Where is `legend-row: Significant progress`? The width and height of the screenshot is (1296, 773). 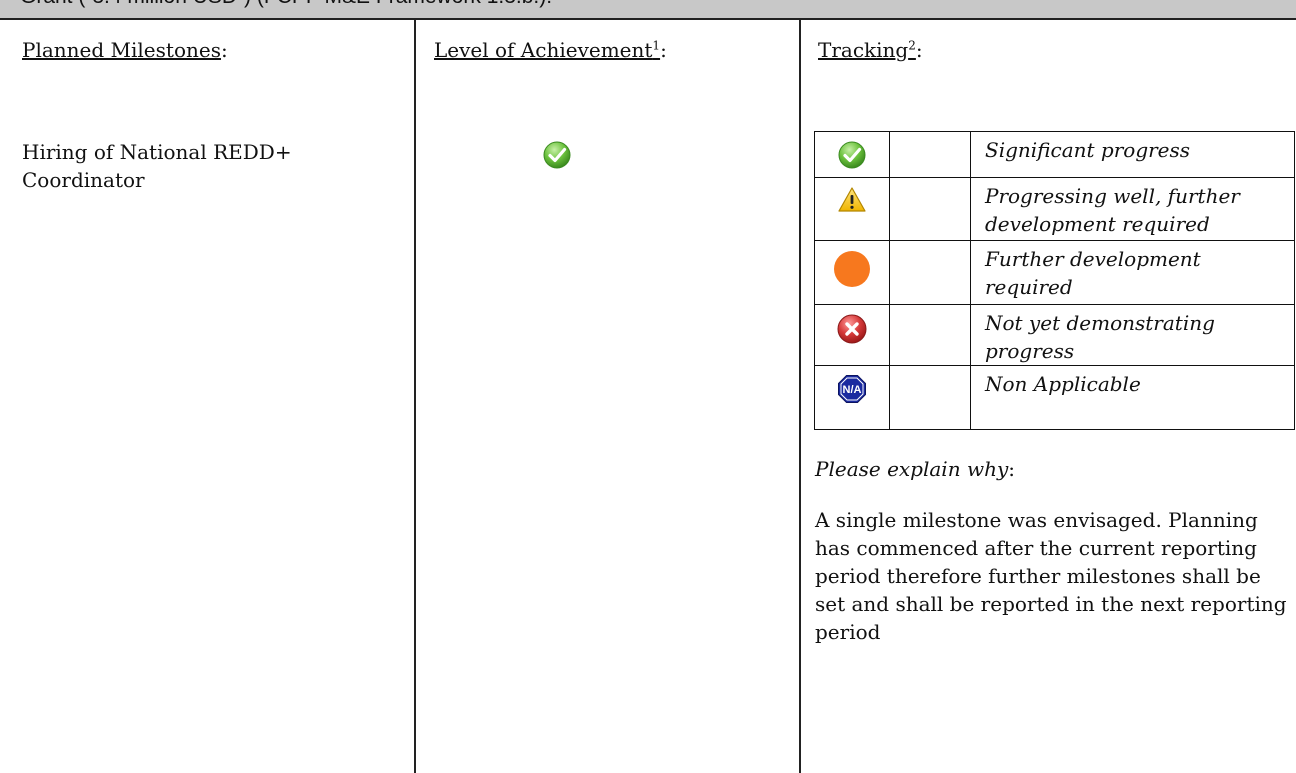 legend-row: Significant progress is located at coordinates (1054, 154).